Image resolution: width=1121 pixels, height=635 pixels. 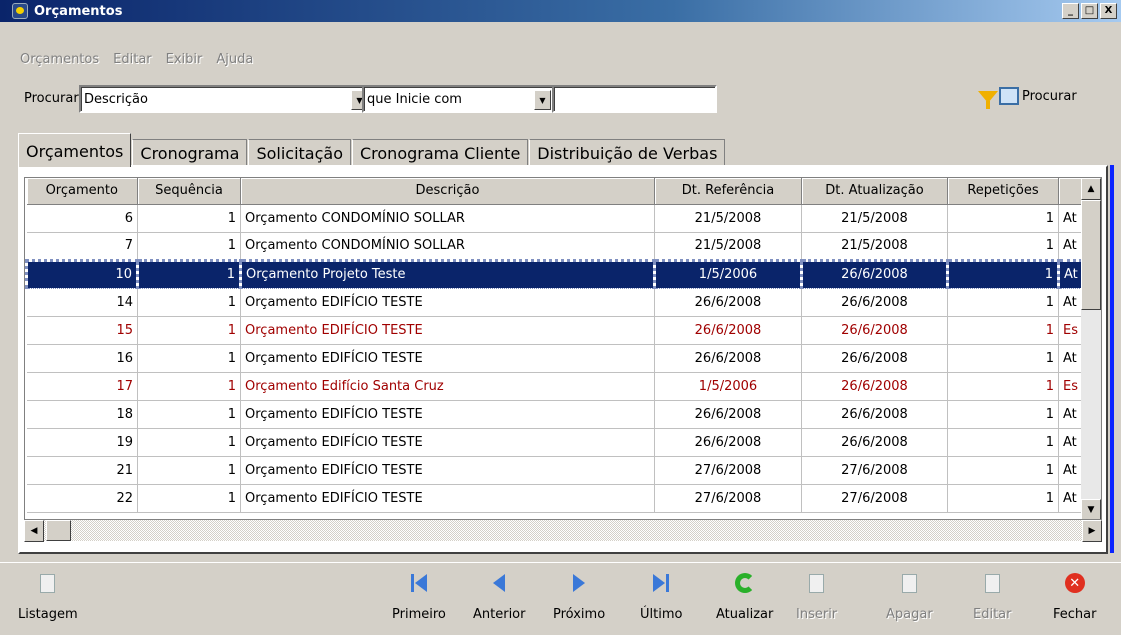 I want to click on scroll-up-icon: ▲, so click(x=1091, y=189).